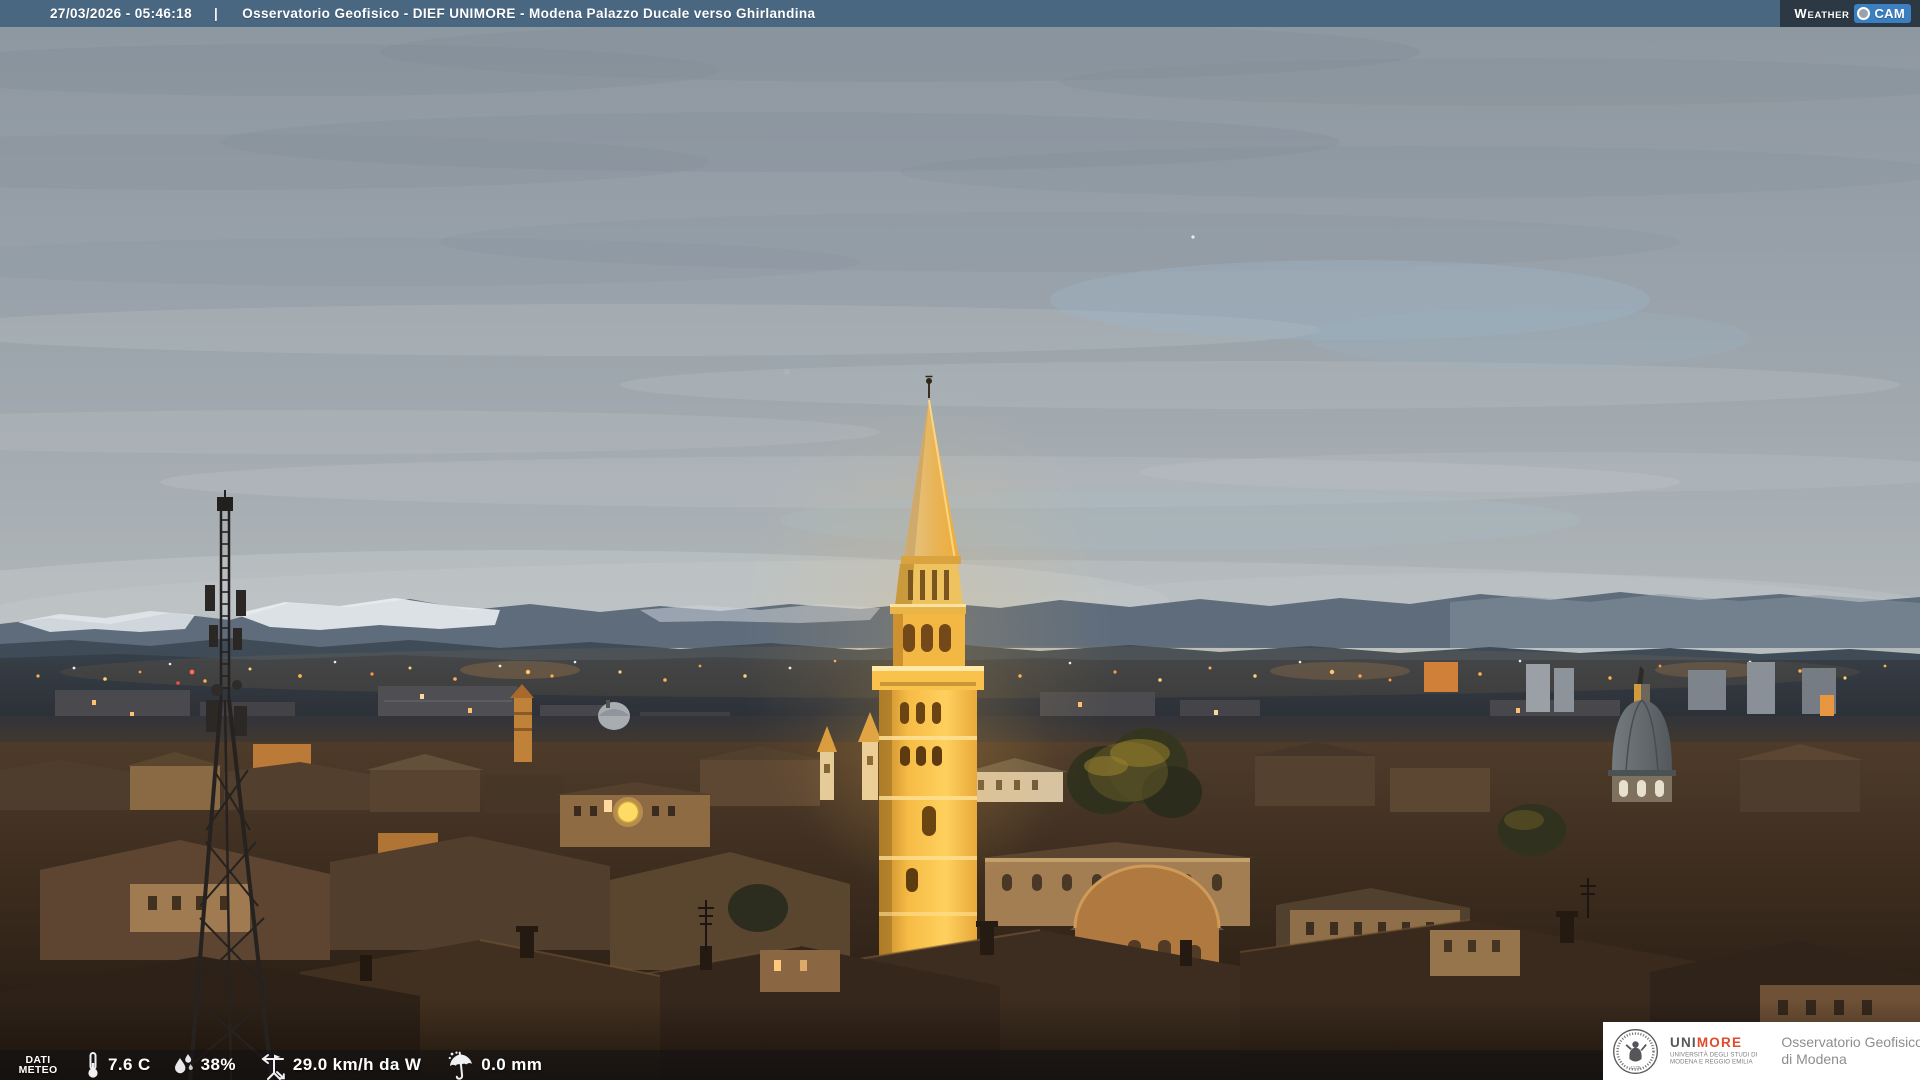 Image resolution: width=1920 pixels, height=1080 pixels. Describe the element at coordinates (218, 1064) in the screenshot. I see `humidity-value: 38%` at that location.